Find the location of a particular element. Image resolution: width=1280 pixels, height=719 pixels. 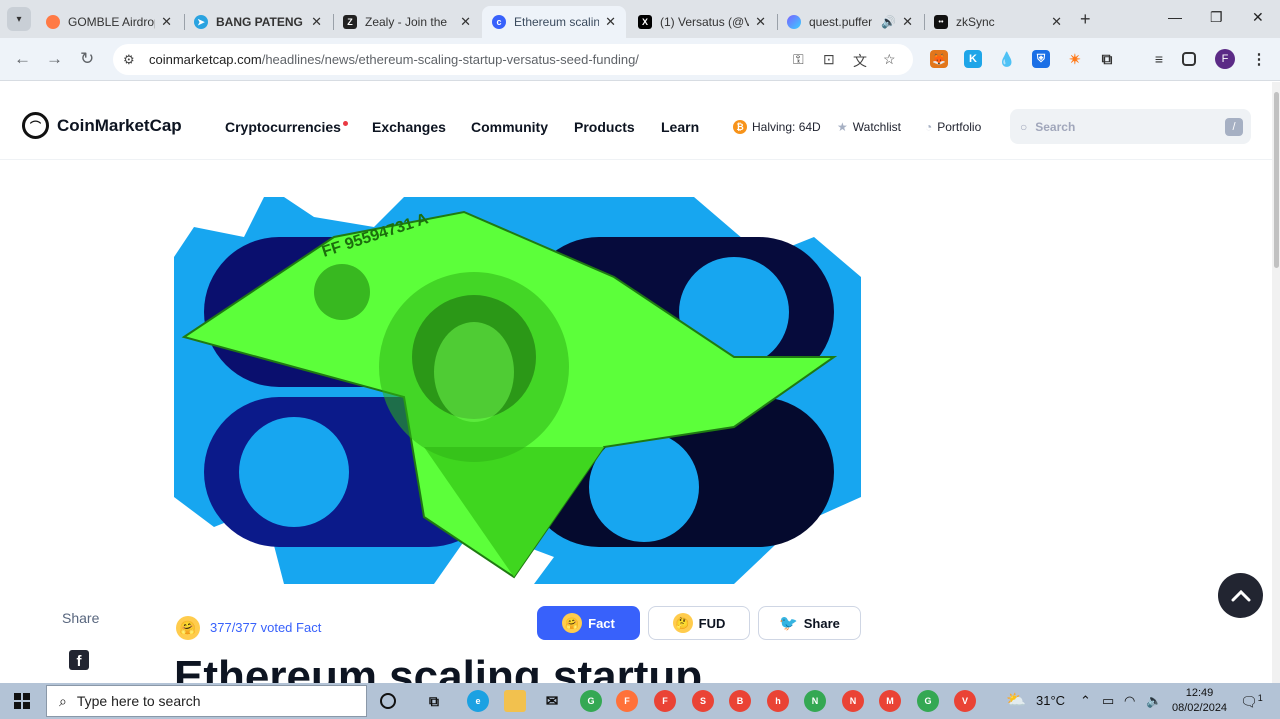

tab-ethereum-scaling: c Ethereum scaling ✕ is located at coordinates (554, 22).